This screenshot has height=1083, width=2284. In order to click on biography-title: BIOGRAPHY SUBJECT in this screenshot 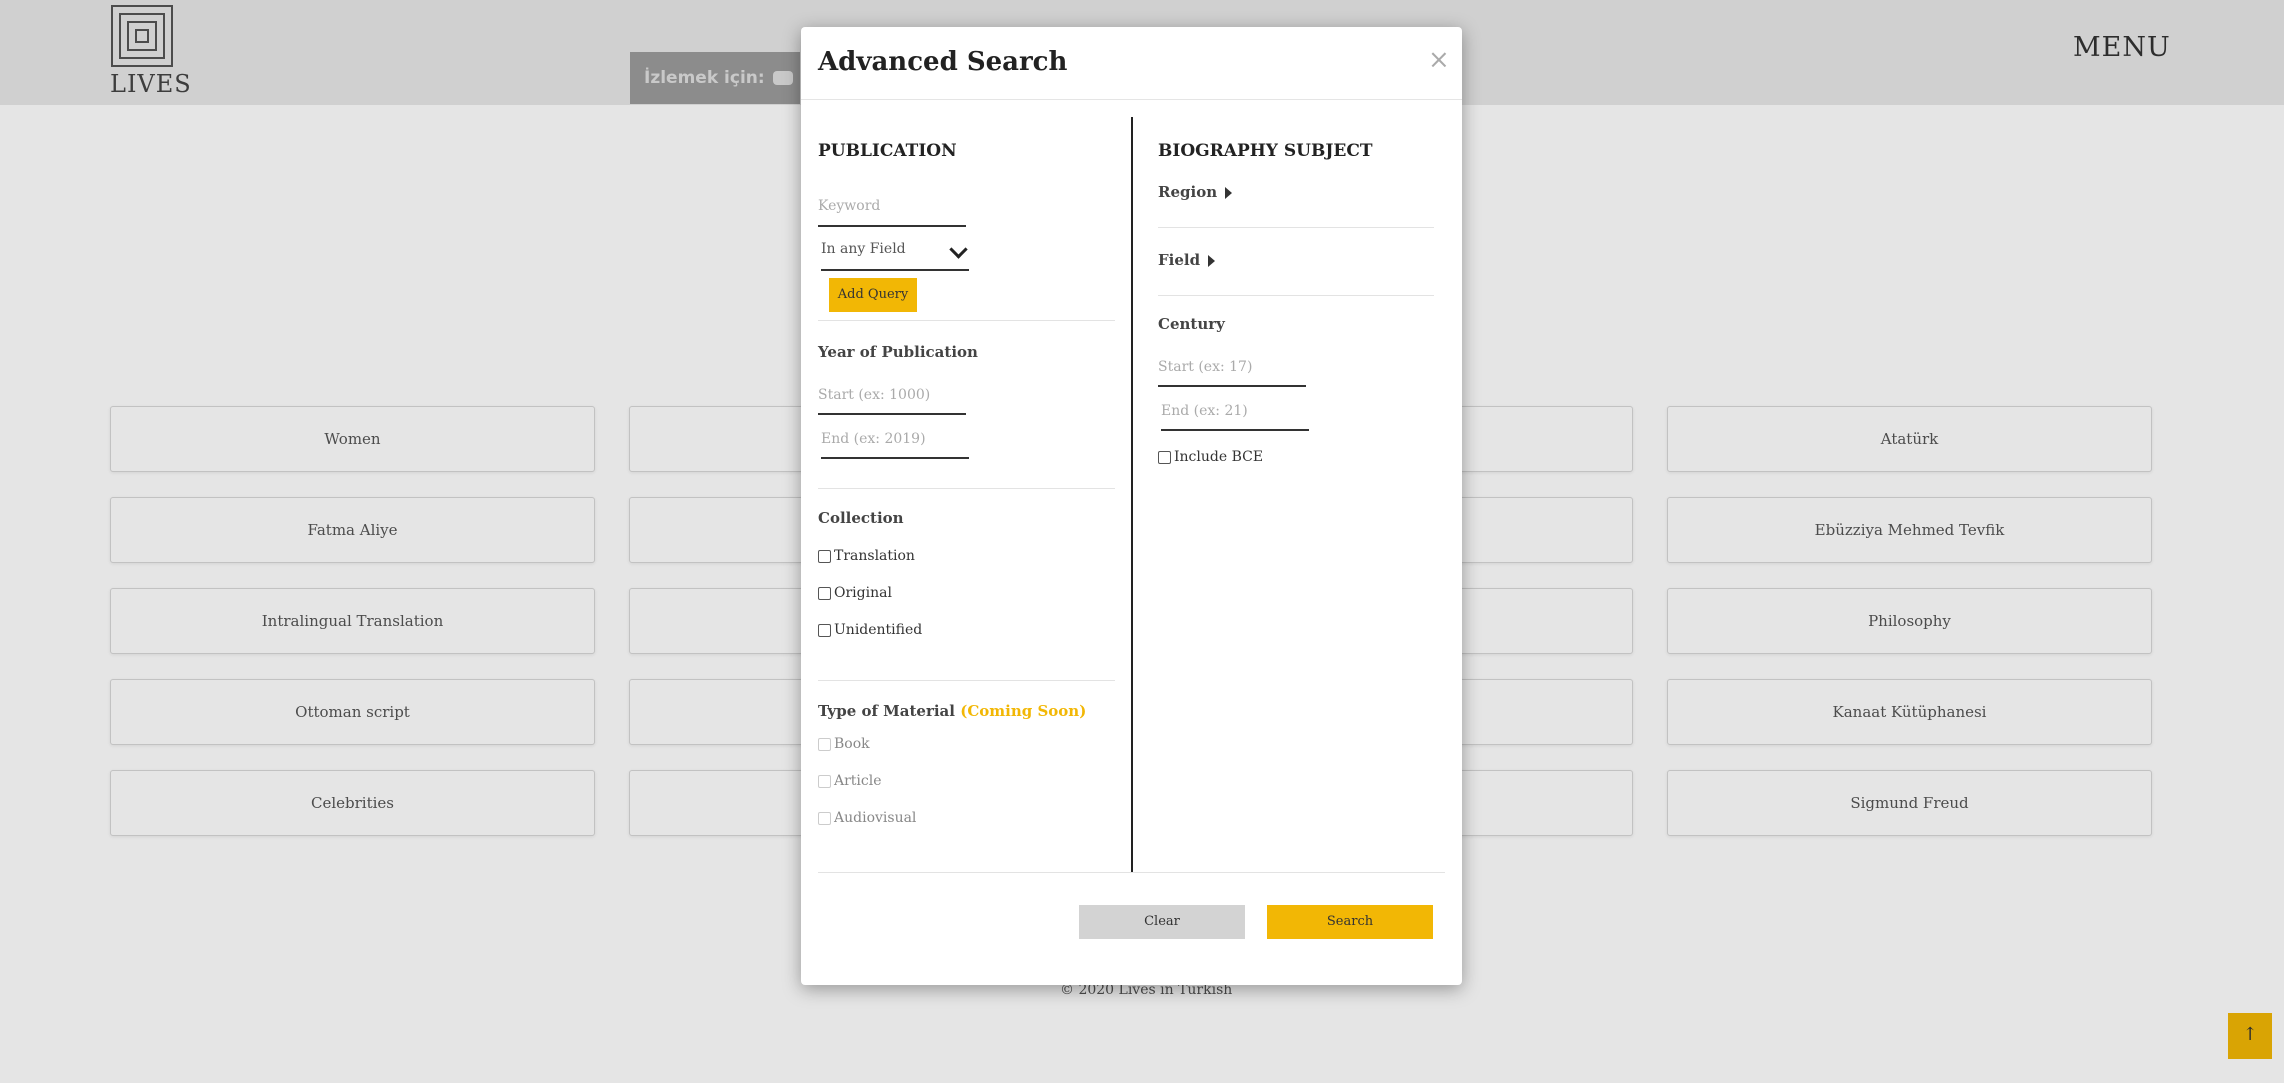, I will do `click(1265, 151)`.